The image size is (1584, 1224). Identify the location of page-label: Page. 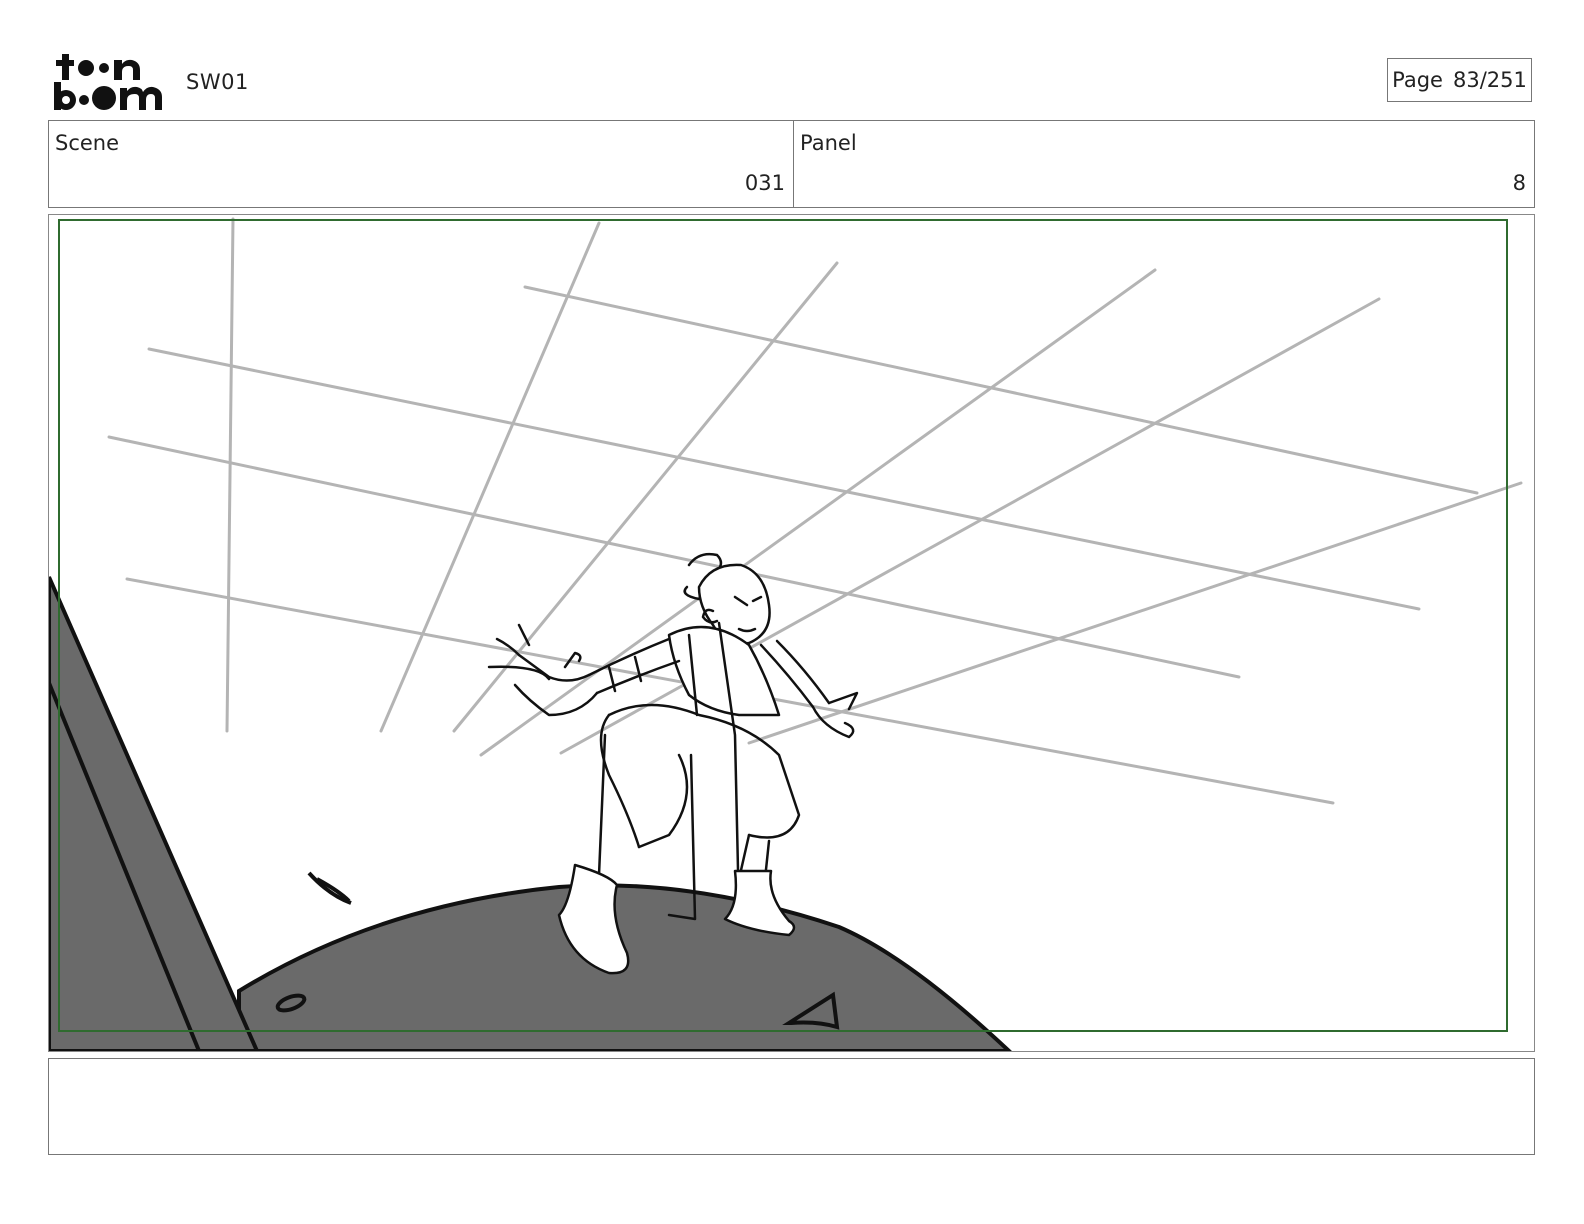
(1417, 80).